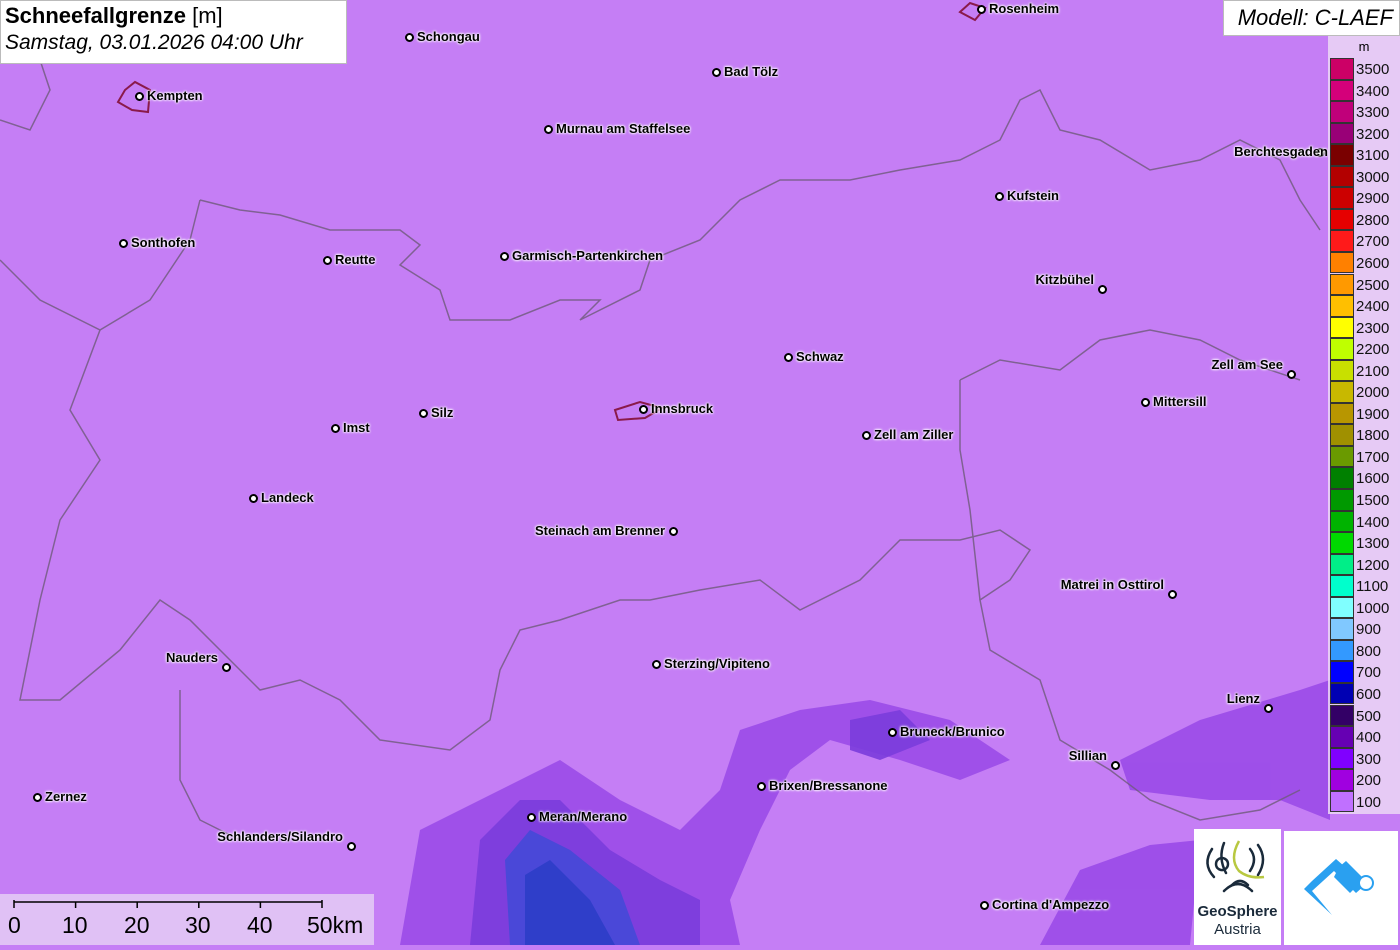 Image resolution: width=1400 pixels, height=950 pixels. I want to click on legend-label: 3500, so click(1373, 69).